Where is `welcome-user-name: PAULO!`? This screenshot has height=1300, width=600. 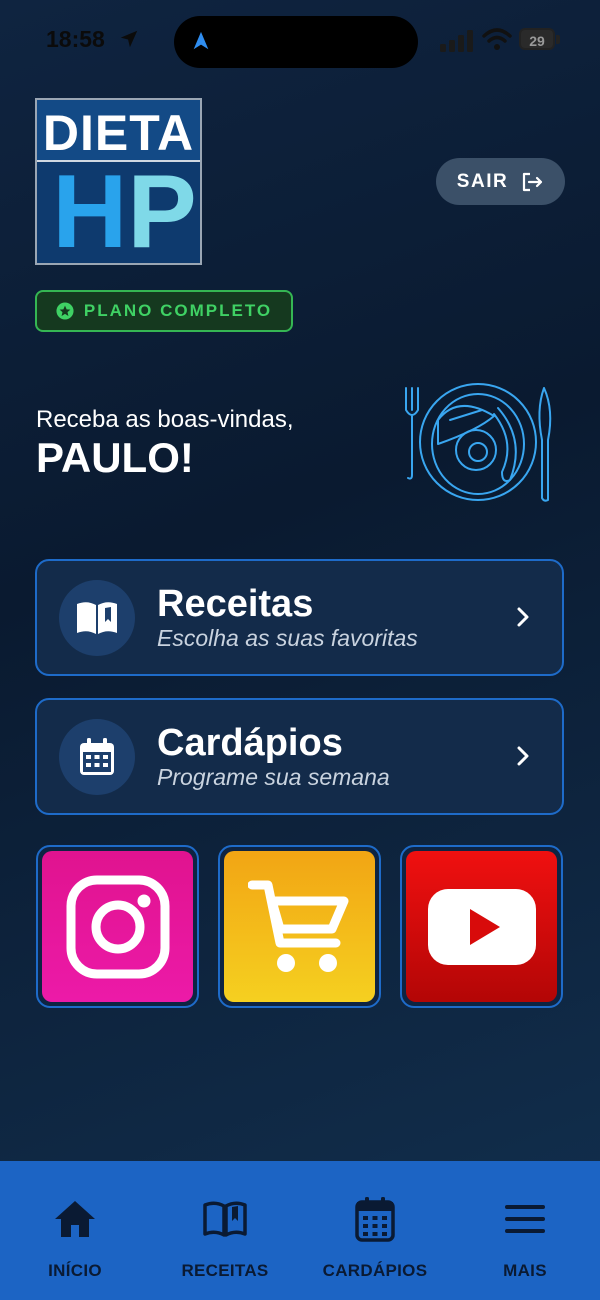
welcome-user-name: PAULO! is located at coordinates (115, 457).